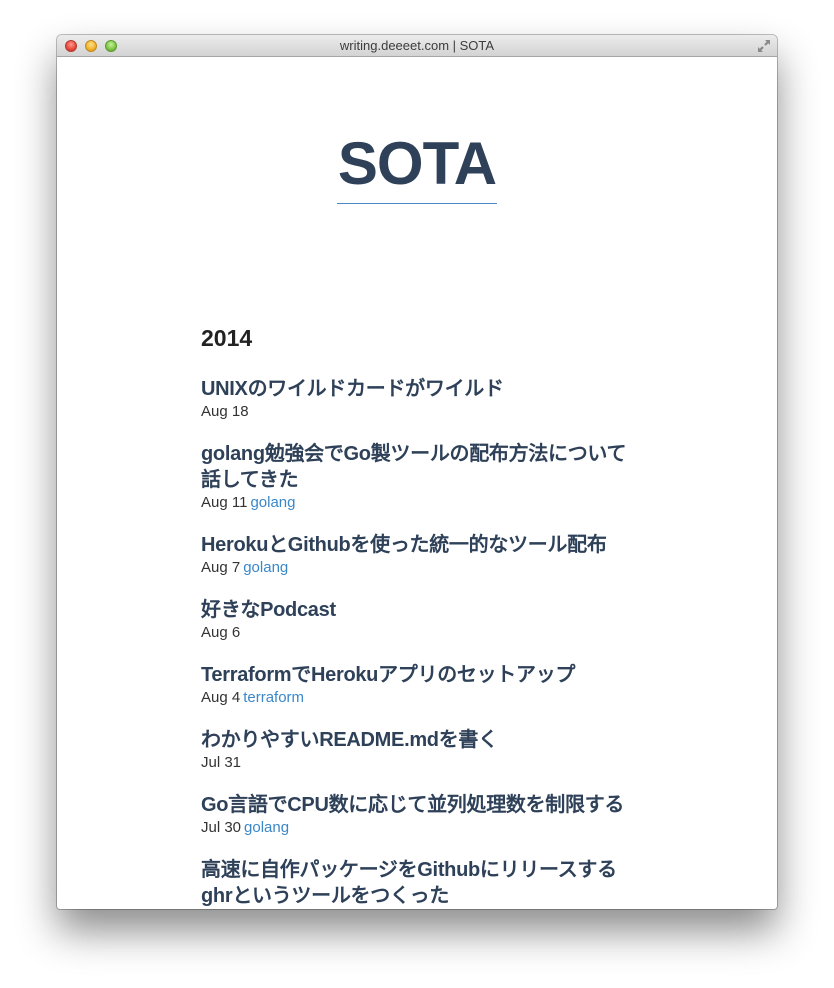 Image resolution: width=834 pixels, height=988 pixels. I want to click on post-title-link: わかりやすいREADME.mdを書く, so click(421, 740).